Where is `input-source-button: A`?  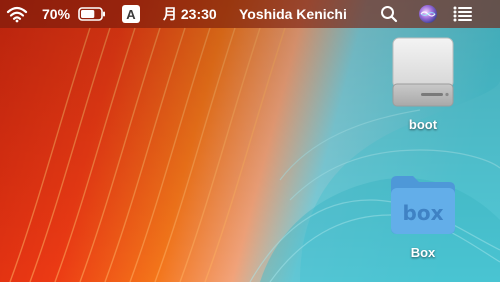 input-source-button: A is located at coordinates (131, 14).